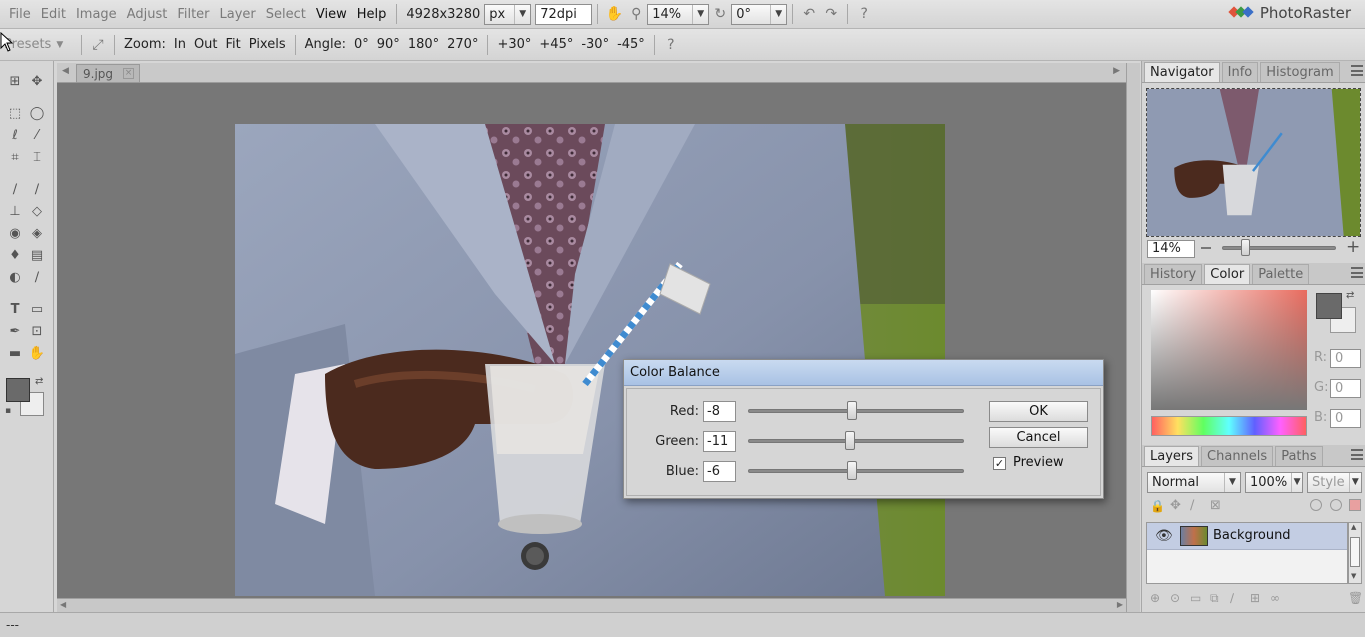 The width and height of the screenshot is (1365, 637). Describe the element at coordinates (1245, 247) in the screenshot. I see `navigator-zoom-thumb` at that location.